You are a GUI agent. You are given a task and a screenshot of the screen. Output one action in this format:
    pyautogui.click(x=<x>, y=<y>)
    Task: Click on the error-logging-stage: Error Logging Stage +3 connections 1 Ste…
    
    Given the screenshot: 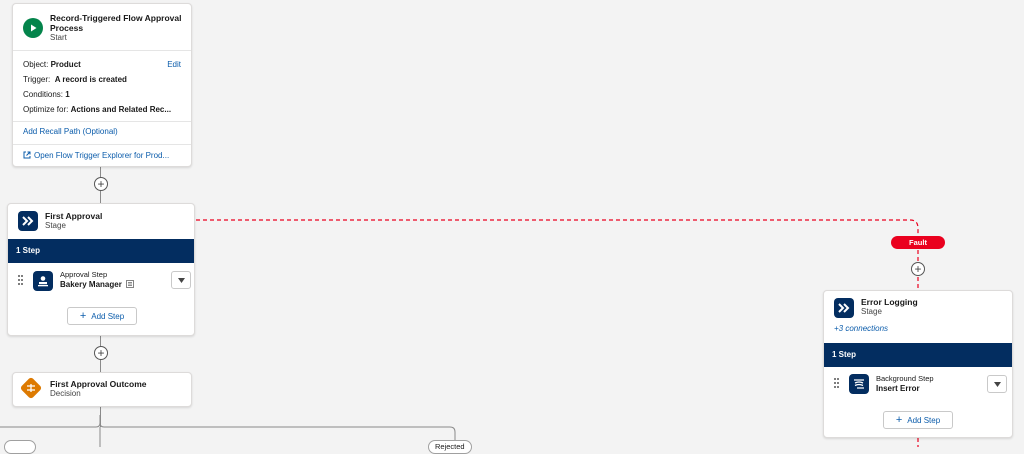 What is the action you would take?
    pyautogui.click(x=918, y=364)
    